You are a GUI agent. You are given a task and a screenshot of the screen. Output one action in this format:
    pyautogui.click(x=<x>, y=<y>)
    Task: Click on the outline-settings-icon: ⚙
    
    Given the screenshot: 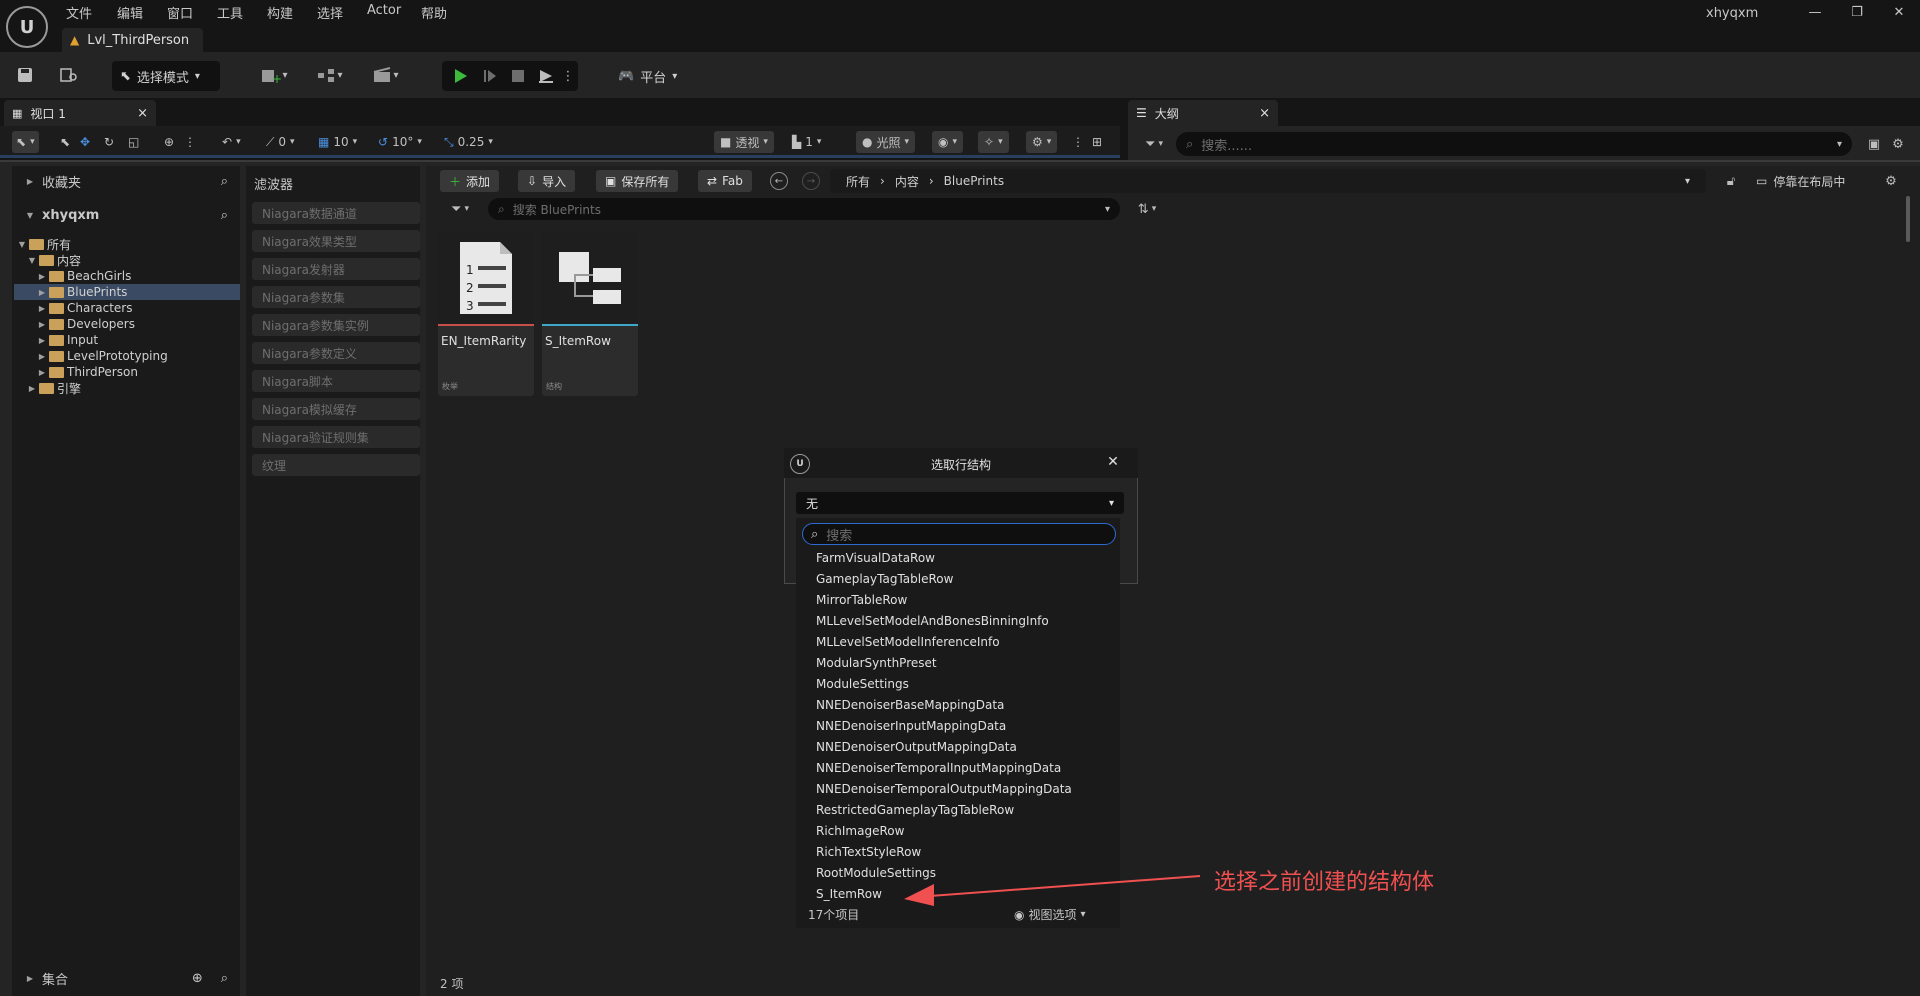 What is the action you would take?
    pyautogui.click(x=1898, y=144)
    